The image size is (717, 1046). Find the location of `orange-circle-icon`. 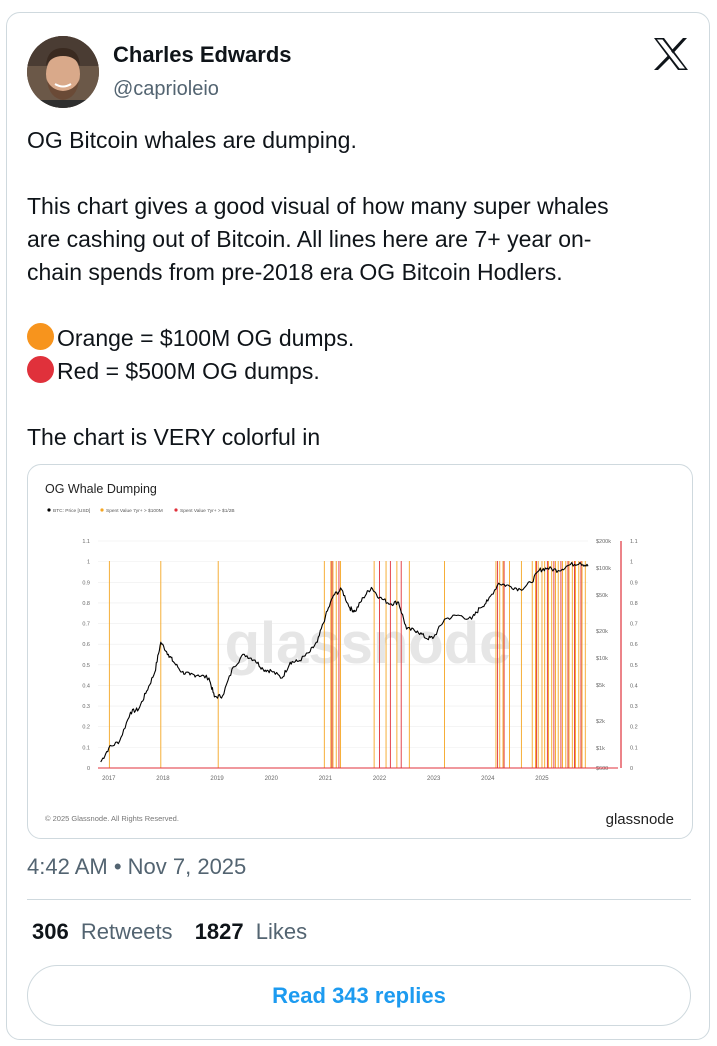

orange-circle-icon is located at coordinates (40, 336).